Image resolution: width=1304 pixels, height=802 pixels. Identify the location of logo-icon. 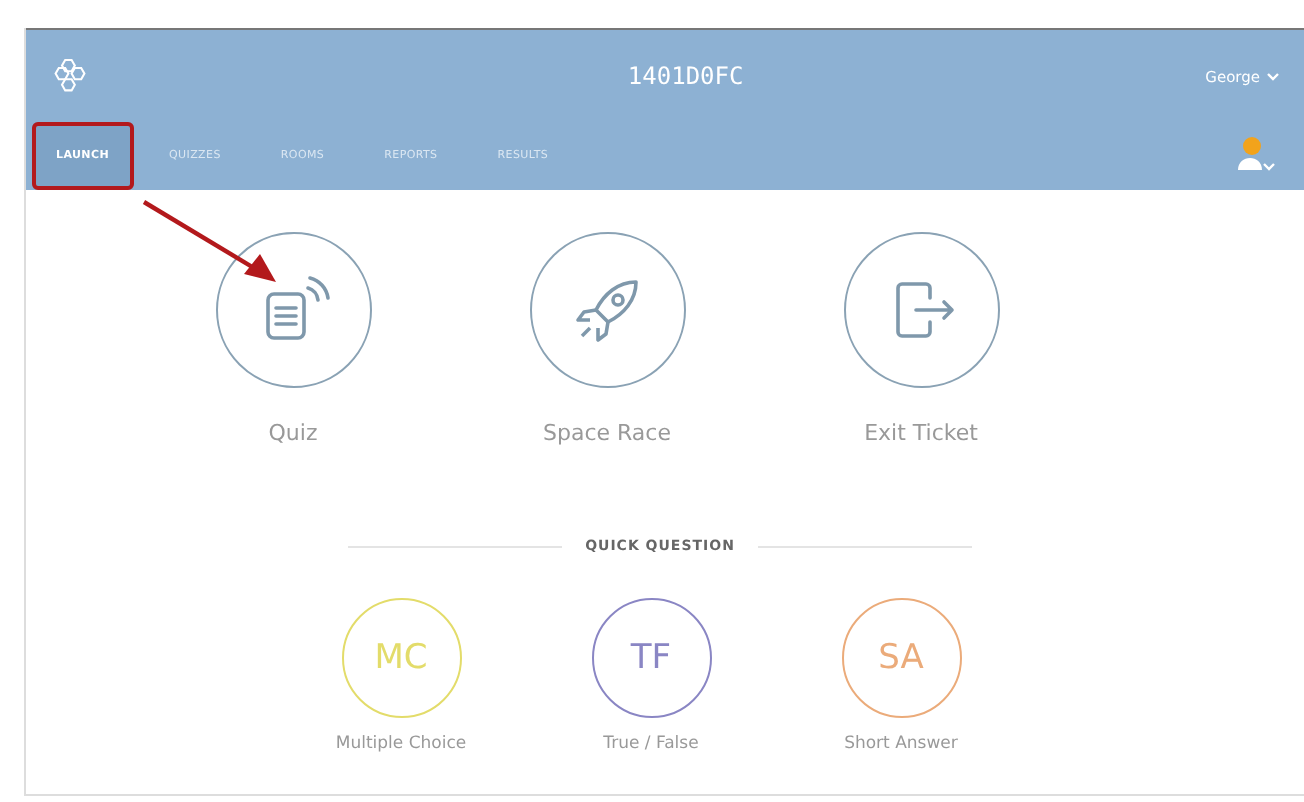
(70, 76).